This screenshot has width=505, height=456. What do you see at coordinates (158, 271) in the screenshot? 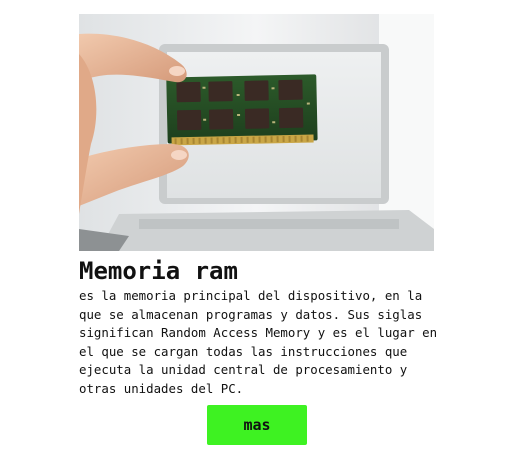
I see `card-title: Memoria ram` at bounding box center [158, 271].